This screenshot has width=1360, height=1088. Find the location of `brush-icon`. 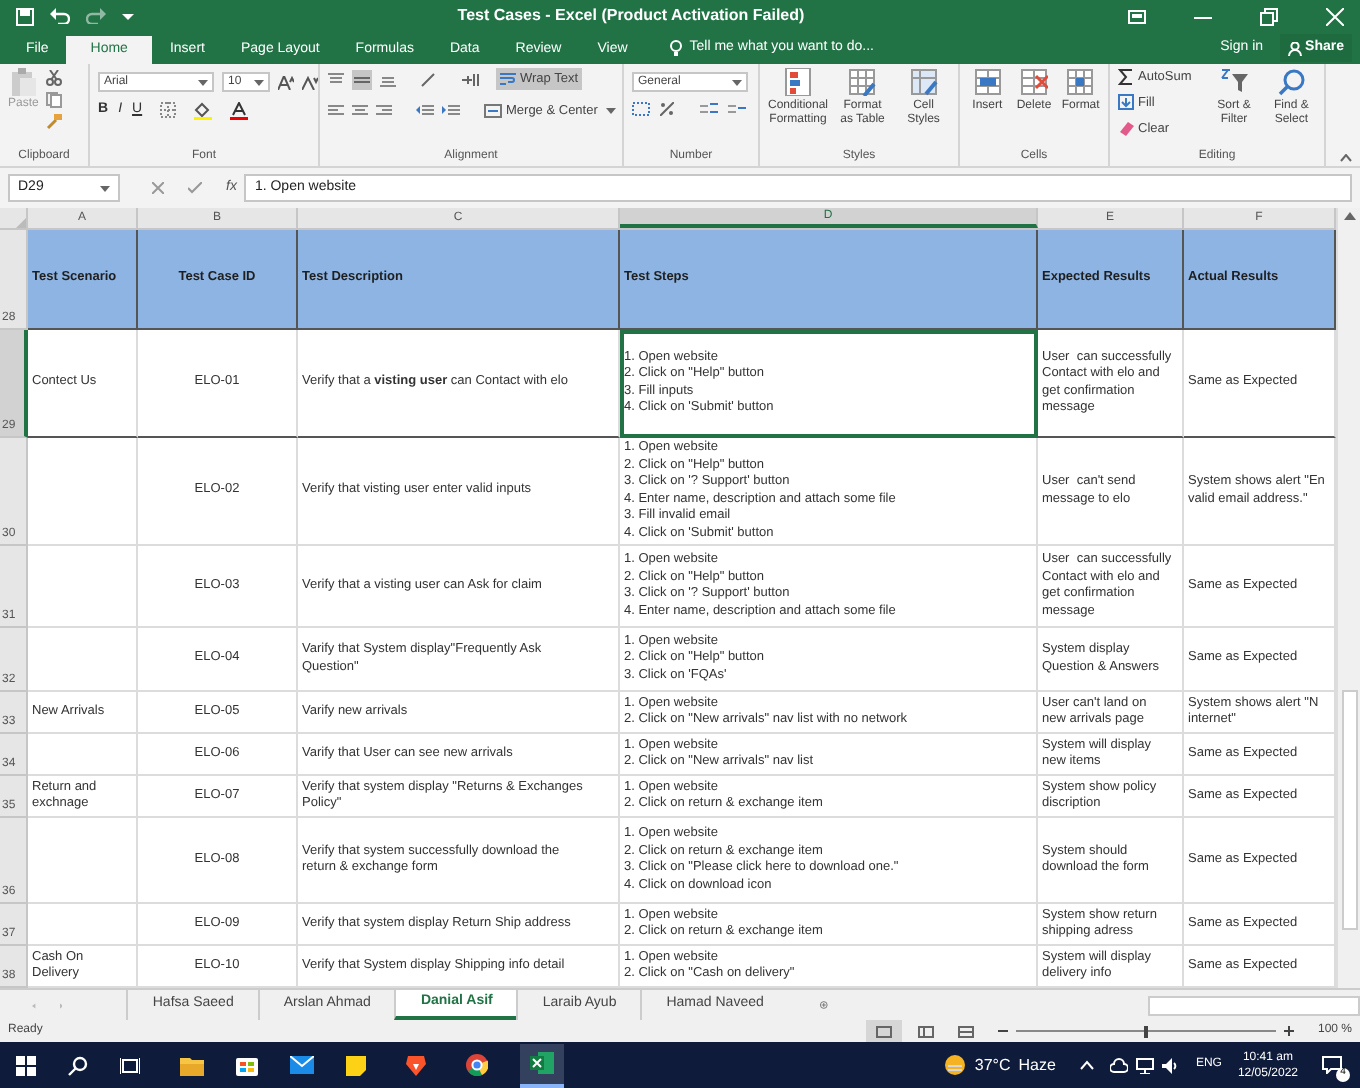

brush-icon is located at coordinates (54, 122).